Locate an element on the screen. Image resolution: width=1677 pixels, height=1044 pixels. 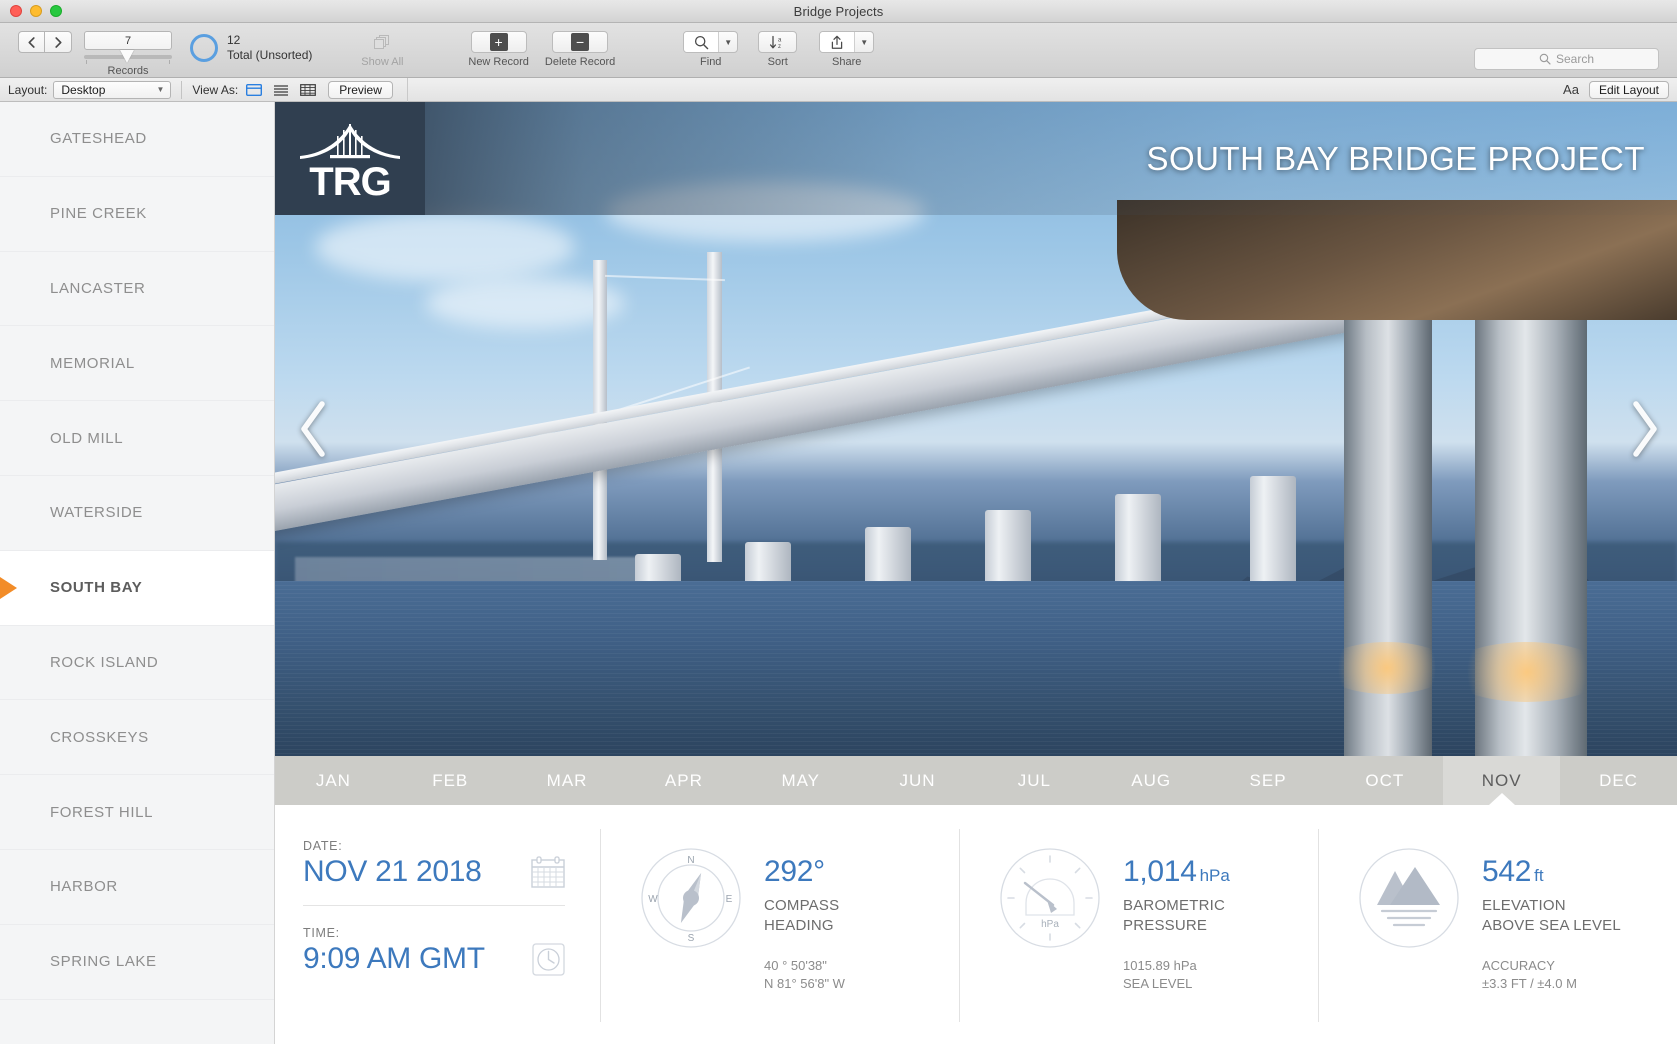
divider is located at coordinates (182, 89).